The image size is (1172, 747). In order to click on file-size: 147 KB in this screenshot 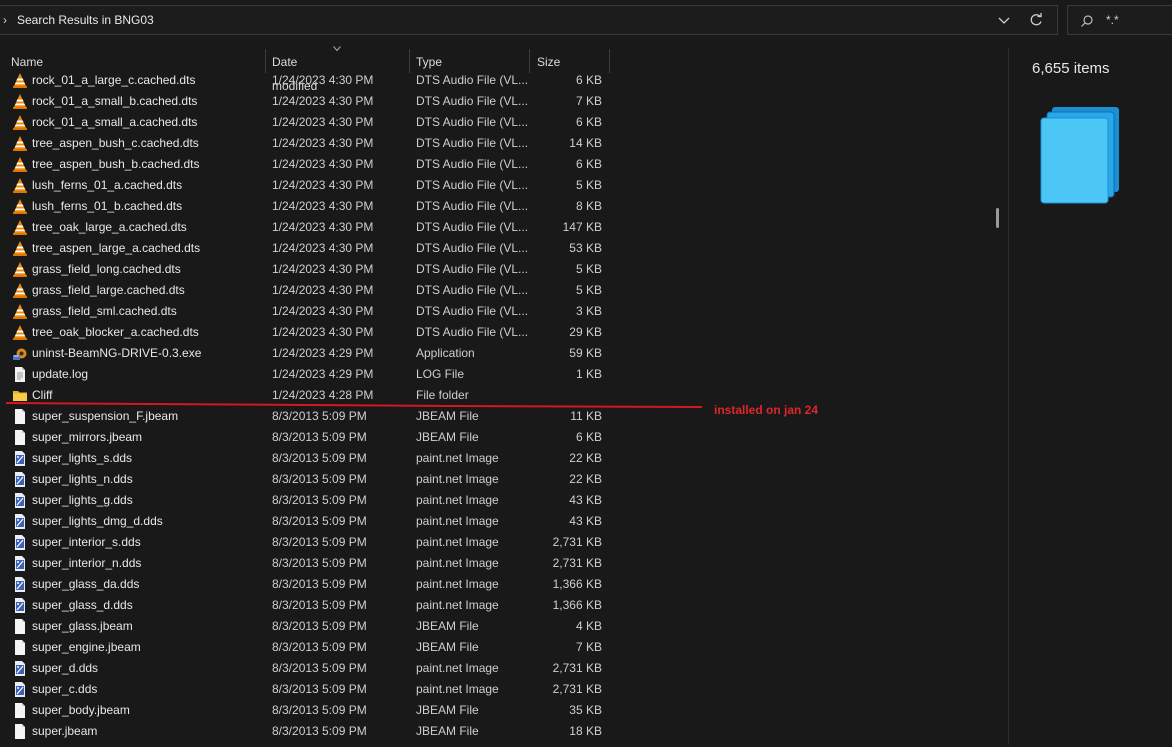, I will do `click(582, 227)`.